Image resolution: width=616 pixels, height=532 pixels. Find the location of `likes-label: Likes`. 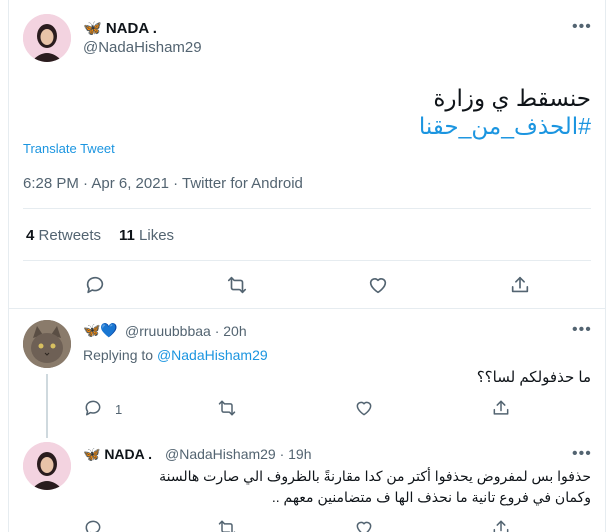

likes-label: Likes is located at coordinates (157, 235).